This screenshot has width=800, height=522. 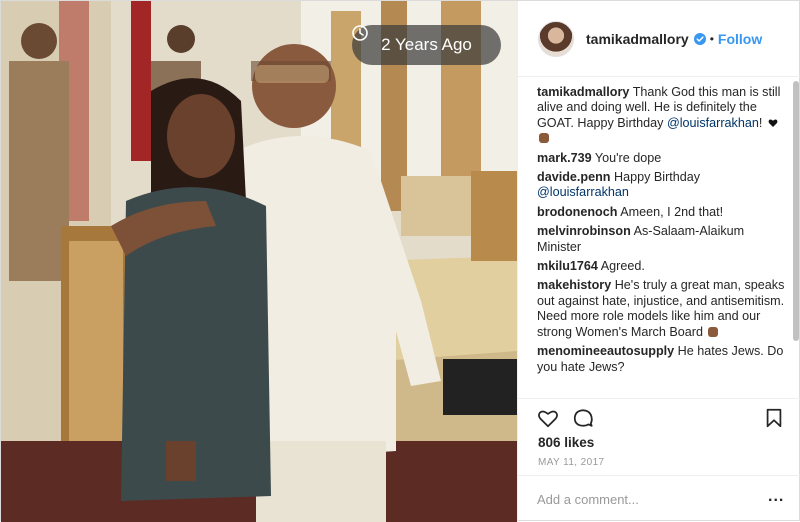 I want to click on comment-username: tamikadmallory, so click(x=583, y=92).